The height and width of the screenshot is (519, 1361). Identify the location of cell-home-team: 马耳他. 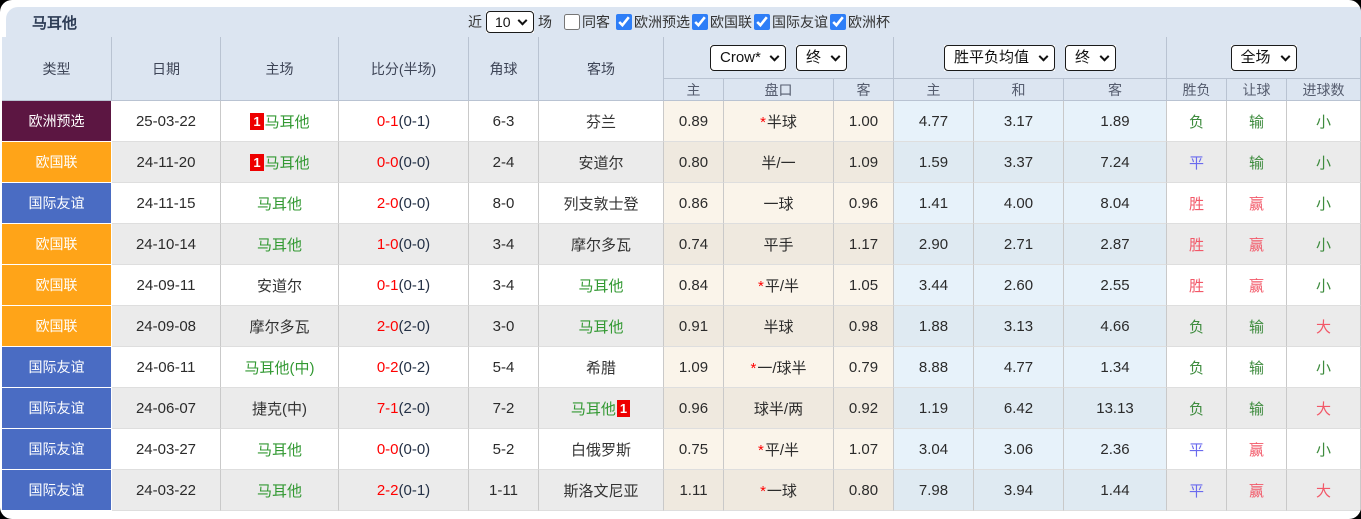
(280, 203).